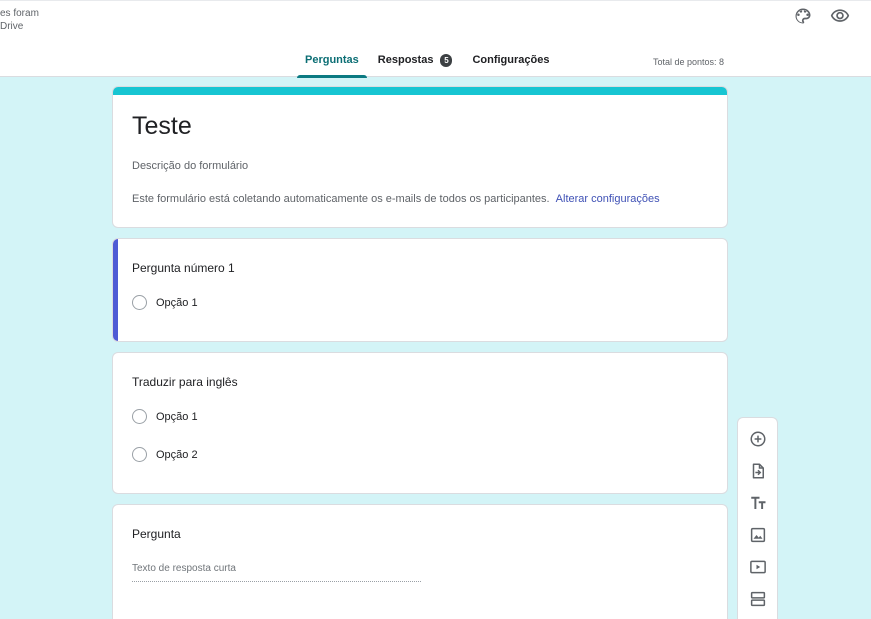 The image size is (871, 619). Describe the element at coordinates (840, 16) in the screenshot. I see `eye-icon` at that location.